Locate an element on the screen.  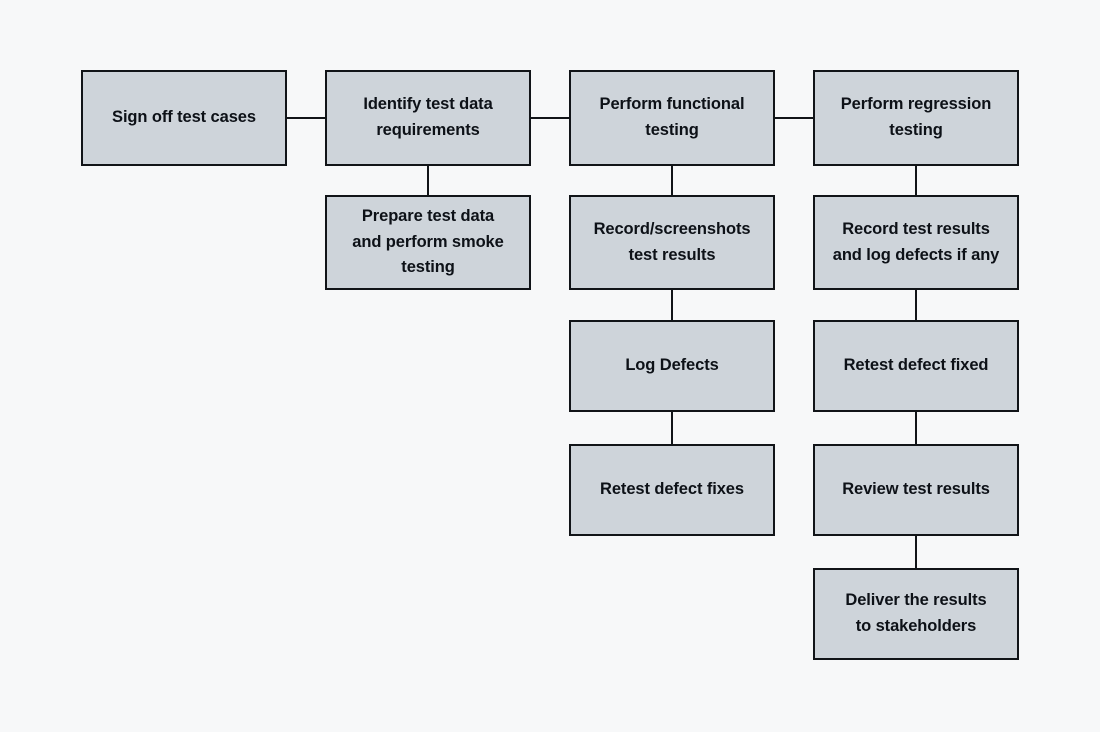
process-node-n9: Retest defect fixed is located at coordinates (916, 366).